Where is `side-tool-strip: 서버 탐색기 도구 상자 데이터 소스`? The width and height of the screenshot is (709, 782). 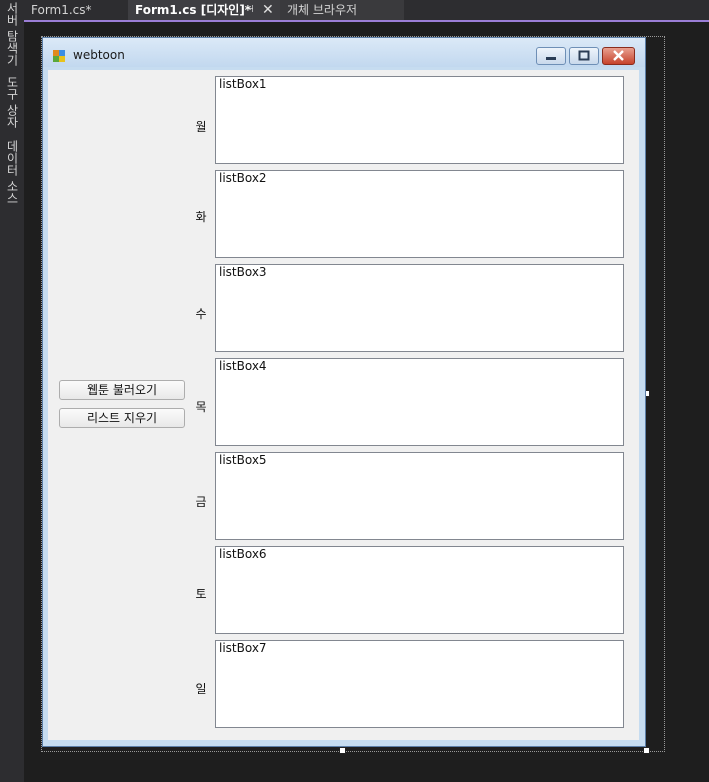 side-tool-strip: 서버 탐색기 도구 상자 데이터 소스 is located at coordinates (12, 391).